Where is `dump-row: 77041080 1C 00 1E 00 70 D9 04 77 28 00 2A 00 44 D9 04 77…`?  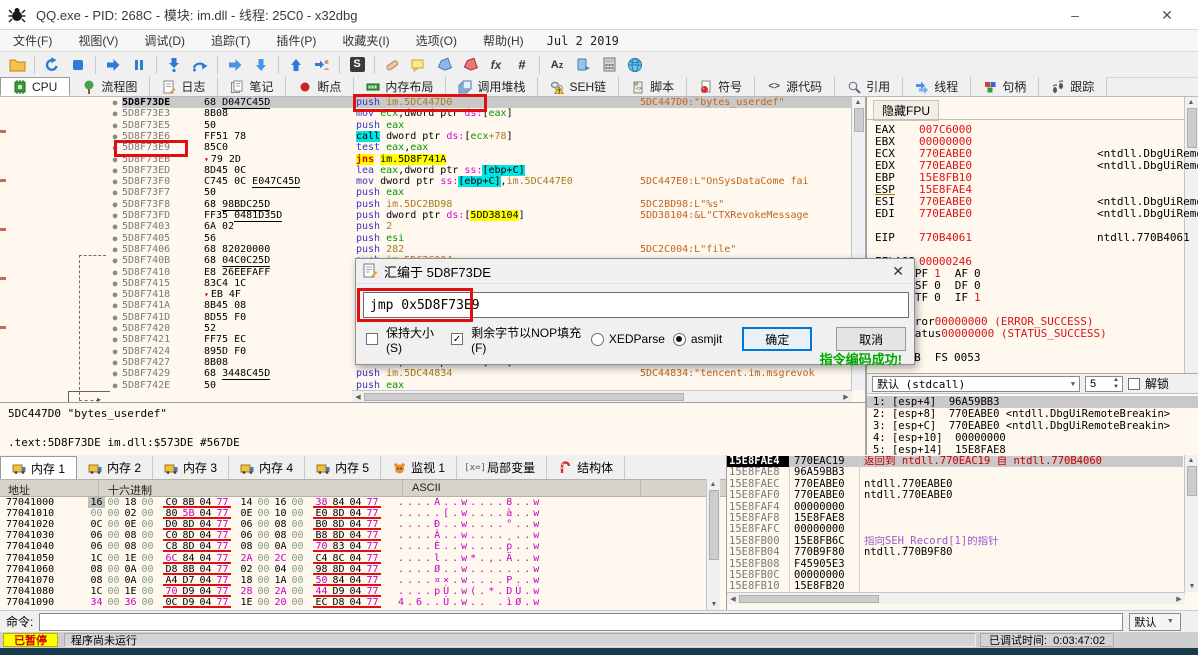
dump-row: 77041080 1C 00 1E 00 70 D9 04 77 28 00 2A 00 44 D9 04 77… is located at coordinates (350, 591).